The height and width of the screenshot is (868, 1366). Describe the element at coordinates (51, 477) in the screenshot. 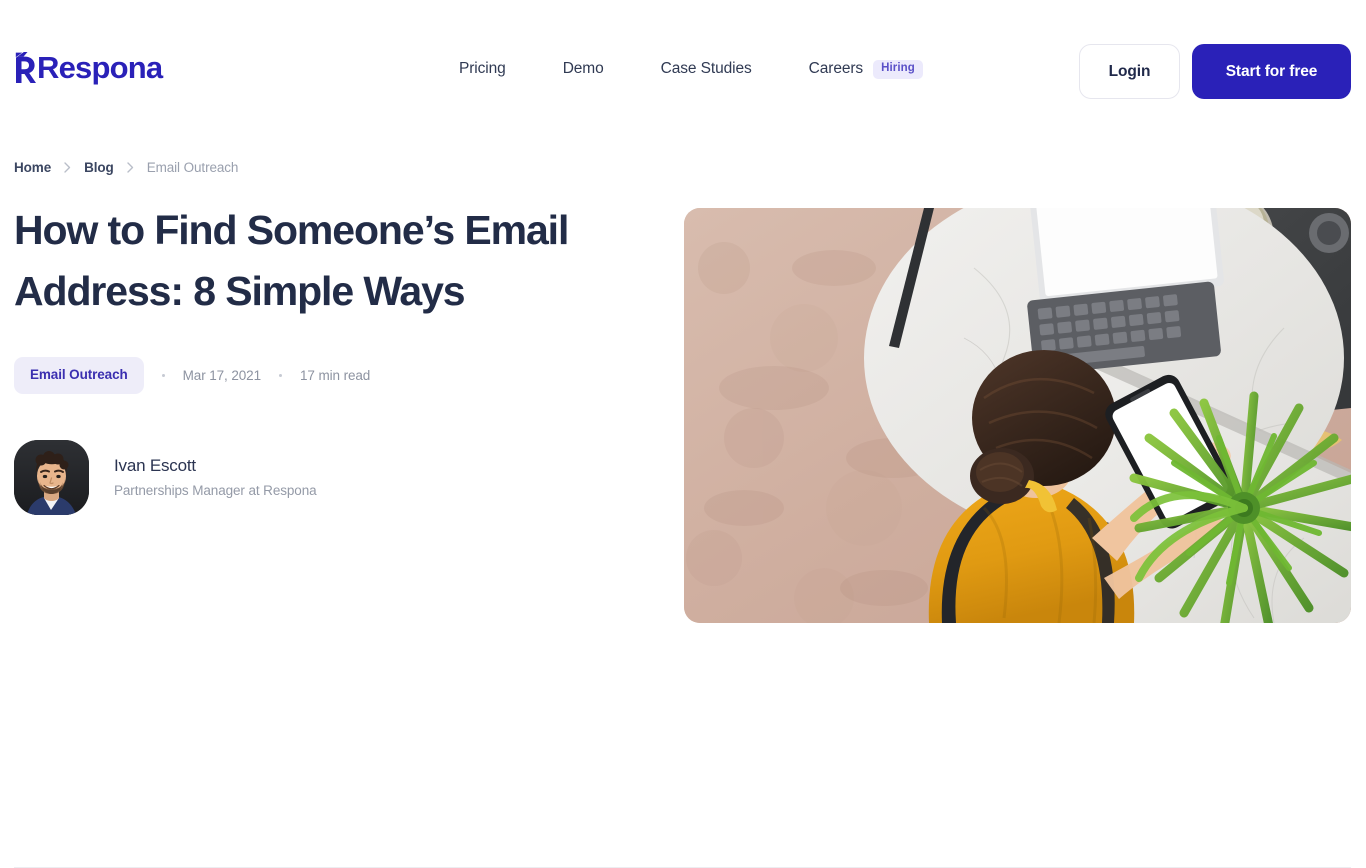

I see `avatar` at that location.